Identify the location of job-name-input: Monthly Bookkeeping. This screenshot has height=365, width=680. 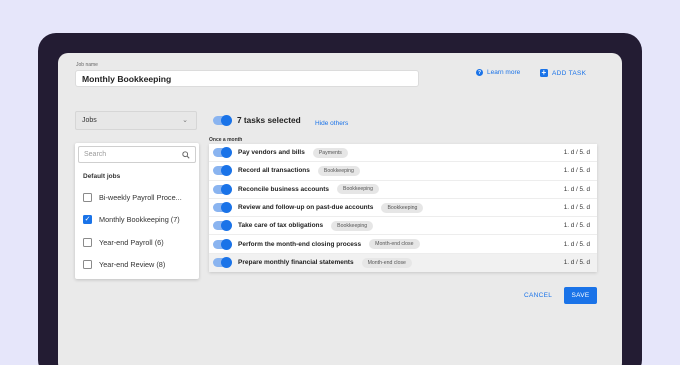
(247, 78).